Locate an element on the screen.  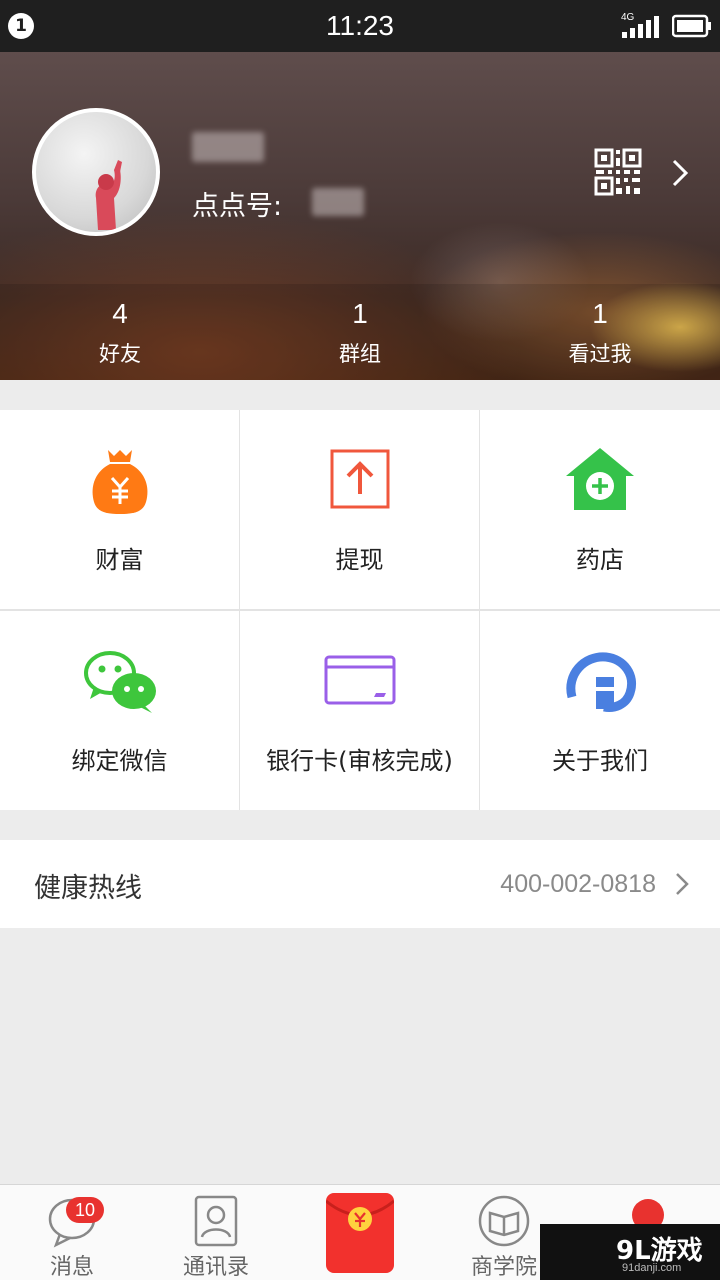
withdraw-icon is located at coordinates (359, 479).